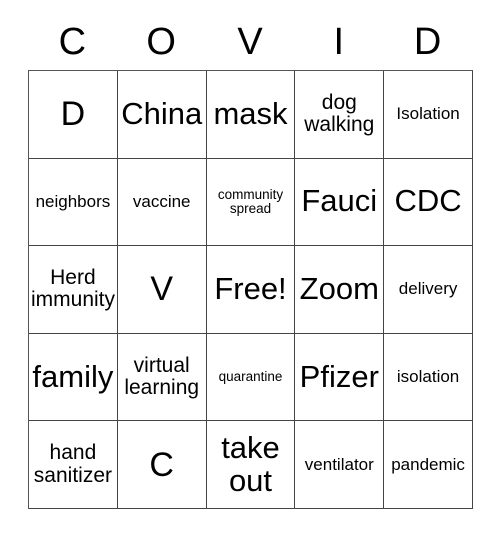 The height and width of the screenshot is (544, 500). What do you see at coordinates (161, 42) in the screenshot?
I see `bingo-header-letter-2: O` at bounding box center [161, 42].